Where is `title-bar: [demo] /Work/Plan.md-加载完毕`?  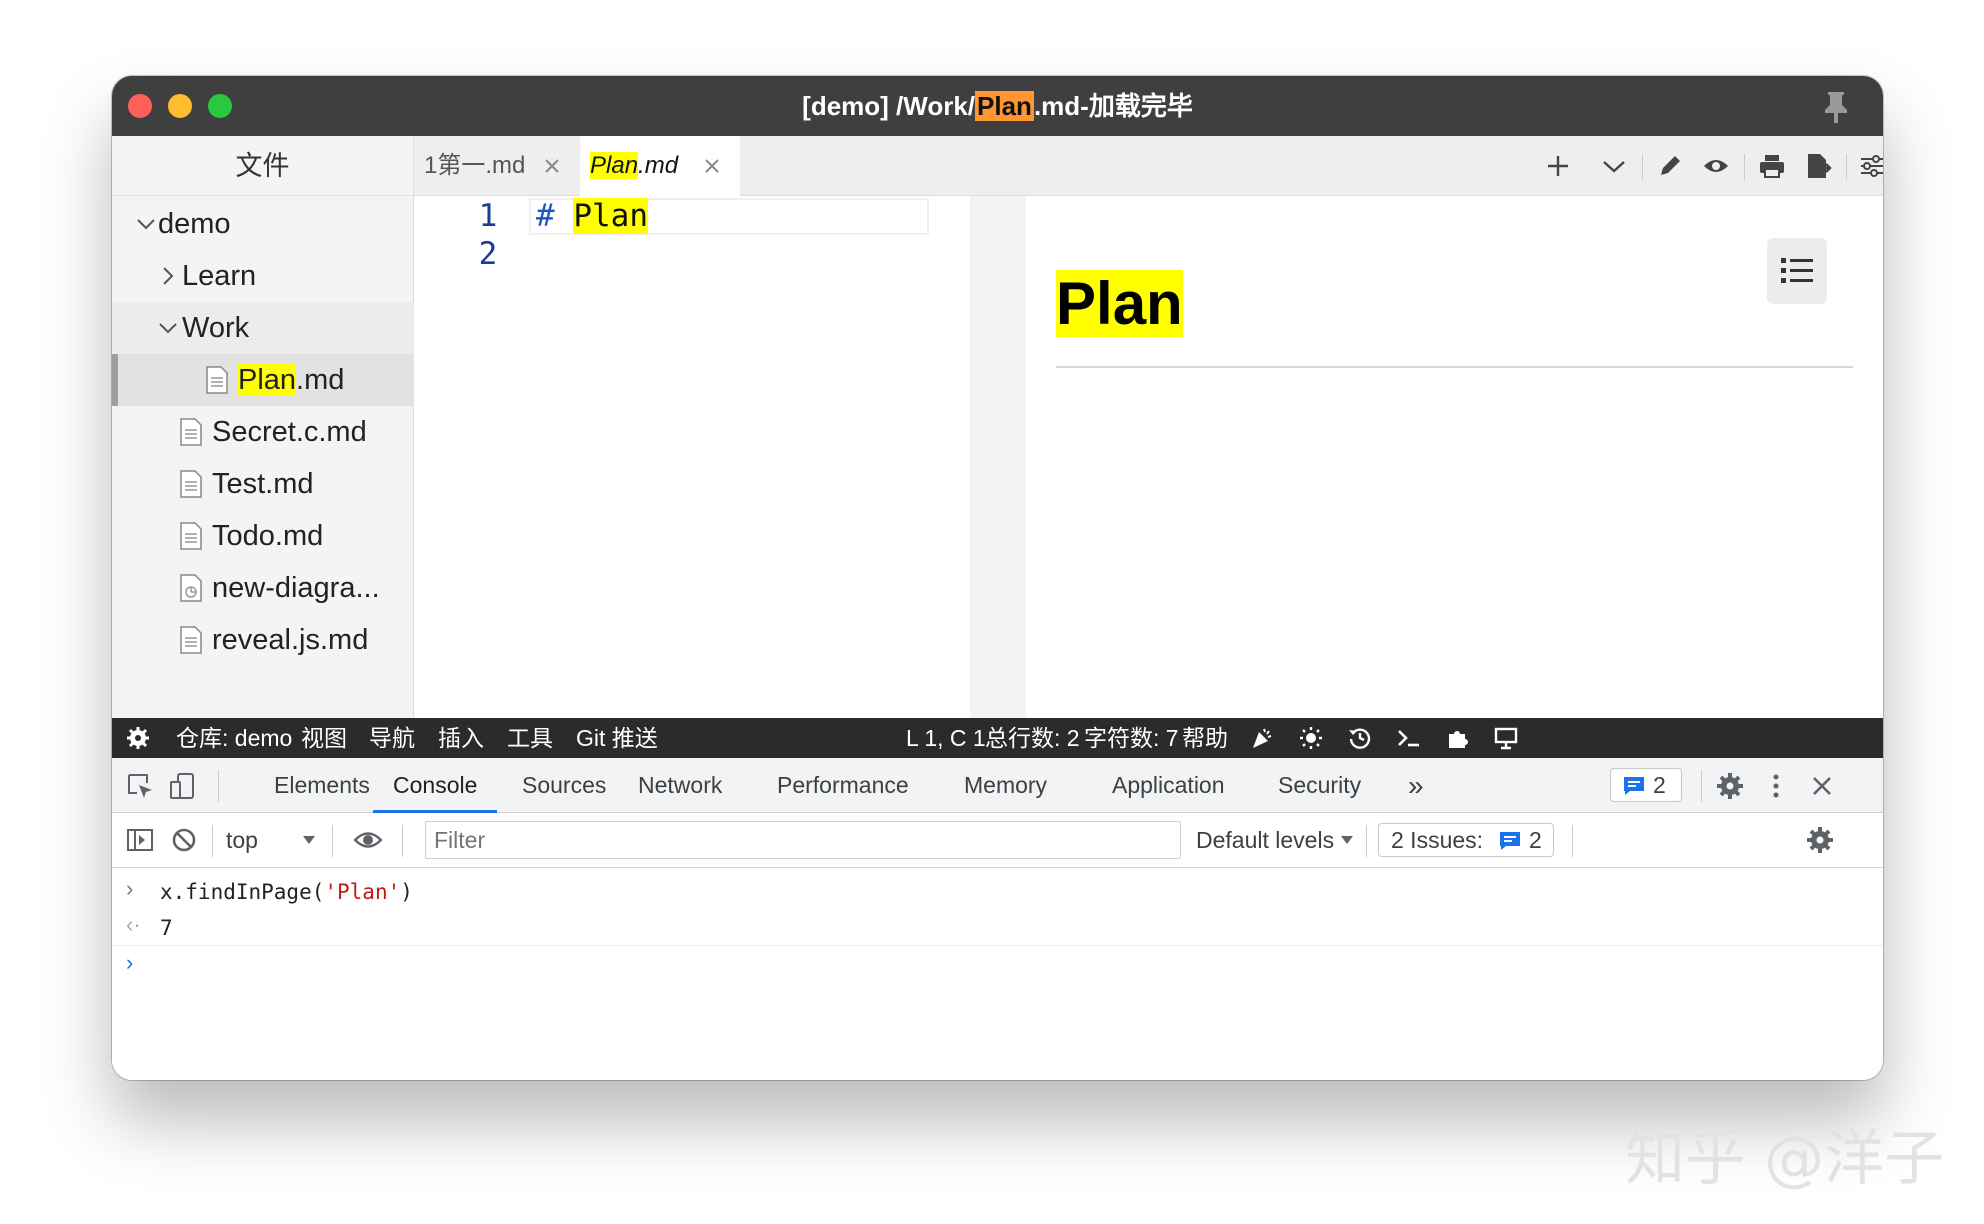 title-bar: [demo] /Work/Plan.md-加载完毕 is located at coordinates (997, 106).